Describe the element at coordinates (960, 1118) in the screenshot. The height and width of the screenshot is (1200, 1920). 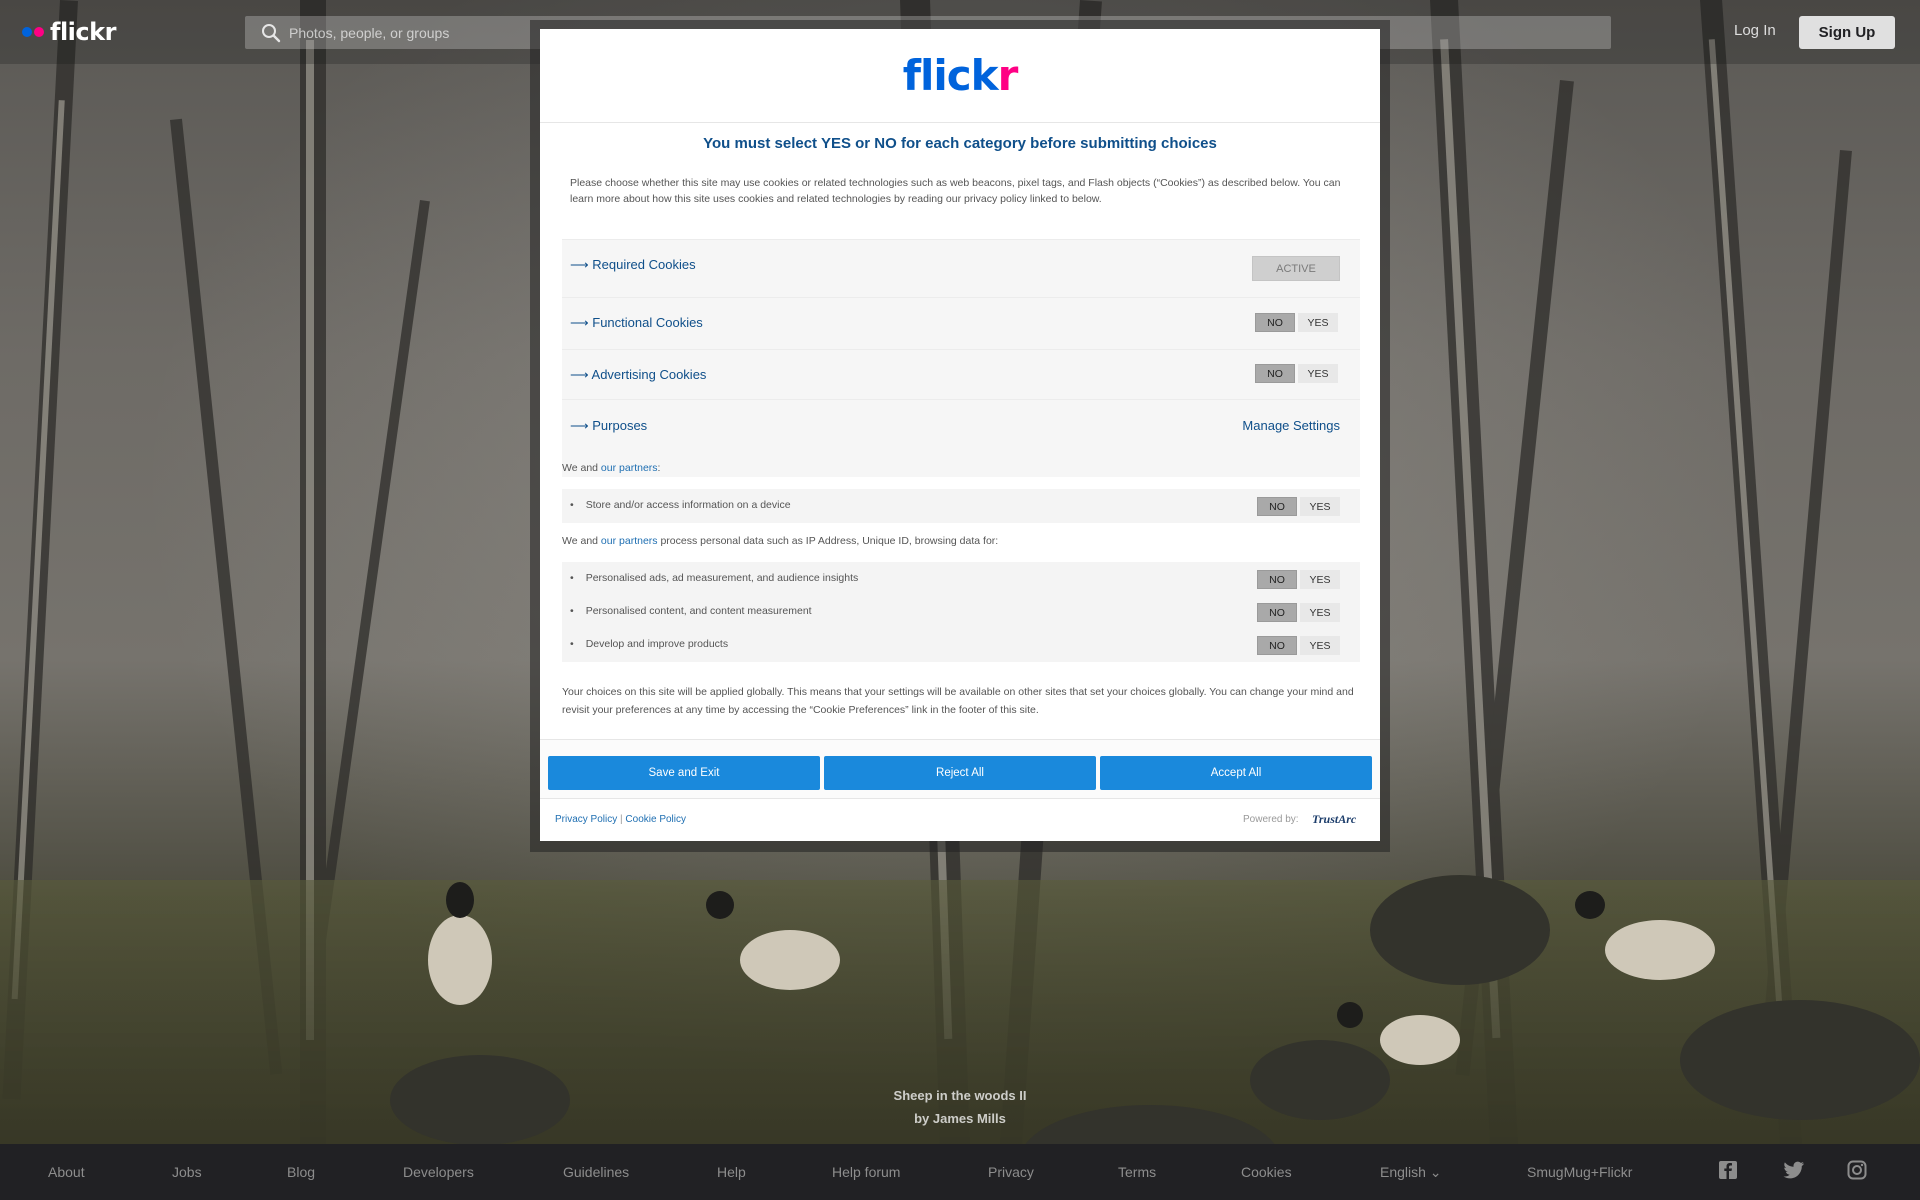
I see `photo-byline: by James Mills` at that location.